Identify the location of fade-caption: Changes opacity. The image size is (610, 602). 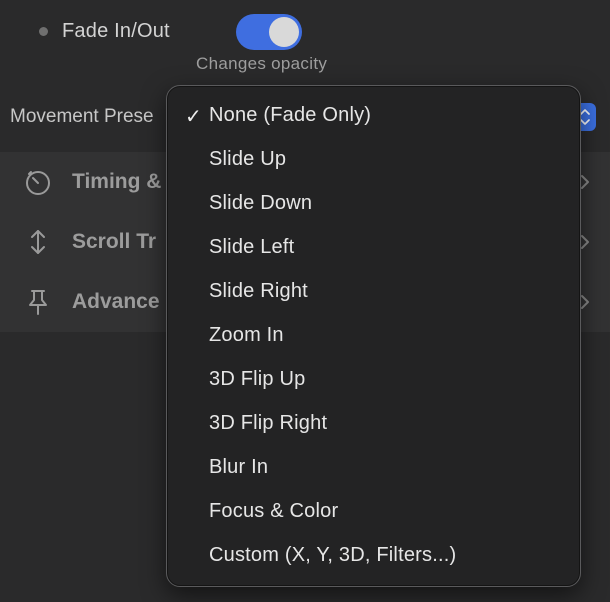
(262, 63).